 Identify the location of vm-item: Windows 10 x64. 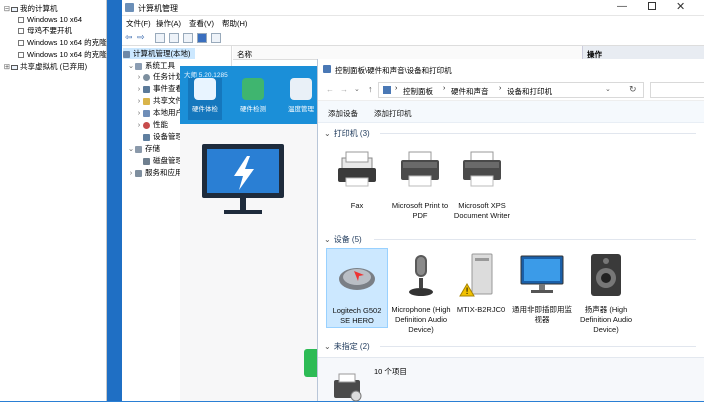
(50, 19).